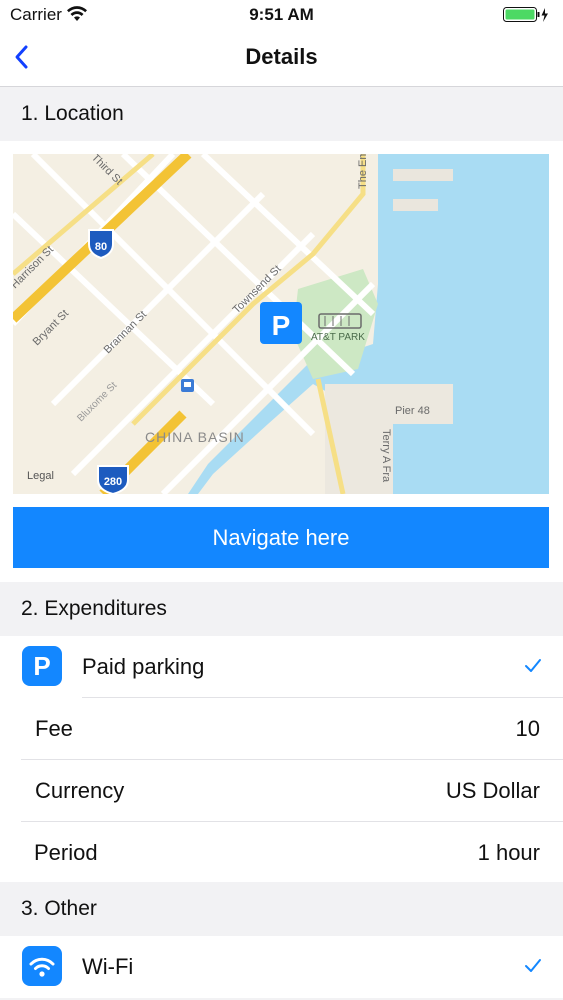 The width and height of the screenshot is (563, 1000). What do you see at coordinates (143, 666) in the screenshot?
I see `paid-parking-label: Paid parking` at bounding box center [143, 666].